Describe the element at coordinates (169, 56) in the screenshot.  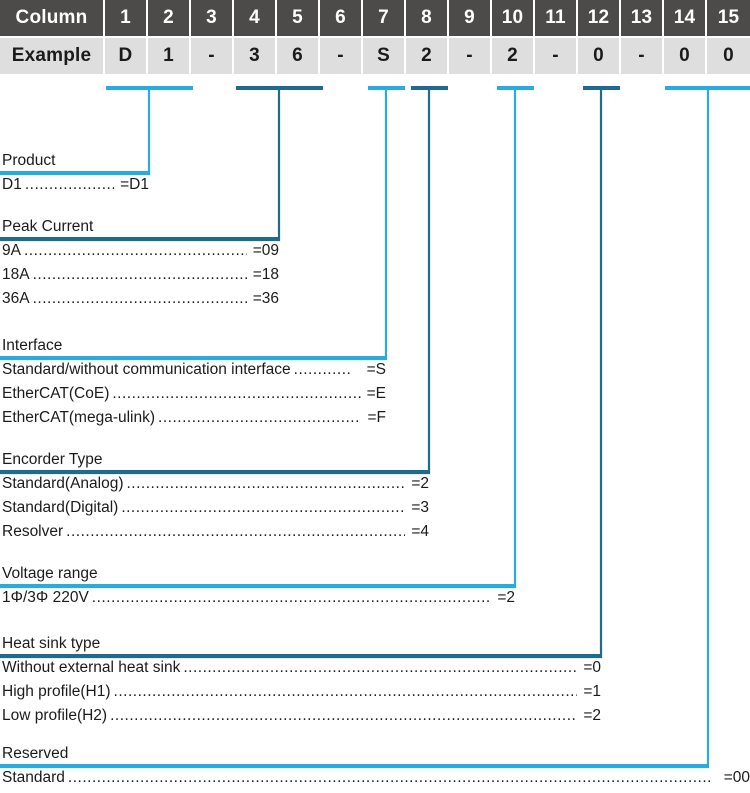
I see `example-value-2: 1` at that location.